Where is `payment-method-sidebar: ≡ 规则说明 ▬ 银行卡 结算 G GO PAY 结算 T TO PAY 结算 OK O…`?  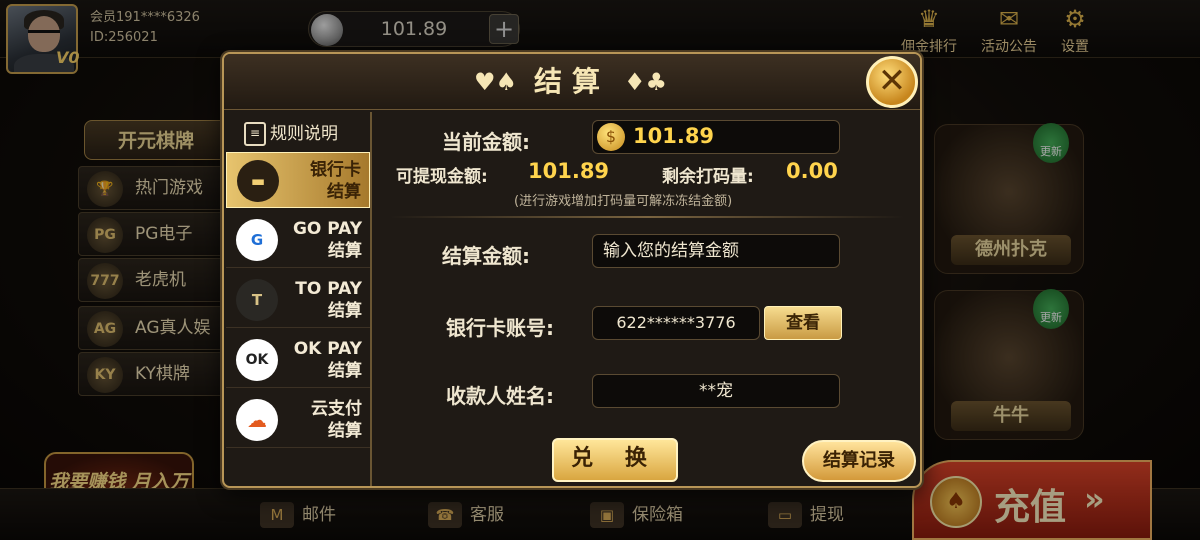 payment-method-sidebar: ≡ 规则说明 ▬ 银行卡 结算 G GO PAY 结算 T TO PAY 结算 OK O… is located at coordinates (299, 299).